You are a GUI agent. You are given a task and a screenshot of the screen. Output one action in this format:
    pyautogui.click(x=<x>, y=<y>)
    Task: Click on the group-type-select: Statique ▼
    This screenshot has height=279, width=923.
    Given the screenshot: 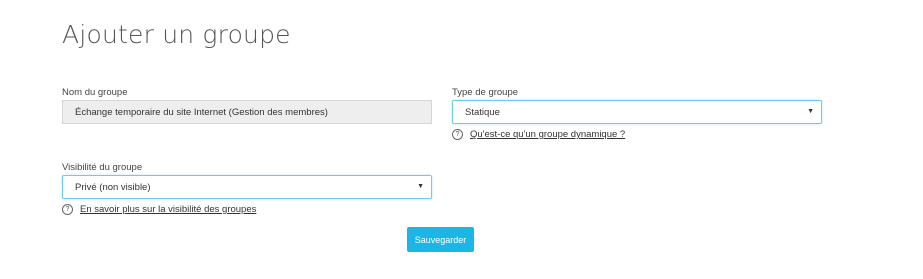 What is the action you would take?
    pyautogui.click(x=637, y=112)
    